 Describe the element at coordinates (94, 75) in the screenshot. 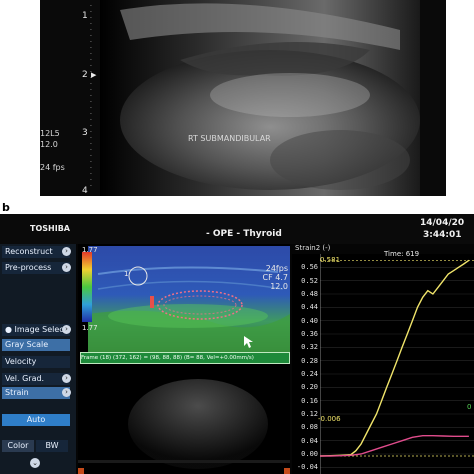

I see `focus-marker-icon: ▶` at that location.